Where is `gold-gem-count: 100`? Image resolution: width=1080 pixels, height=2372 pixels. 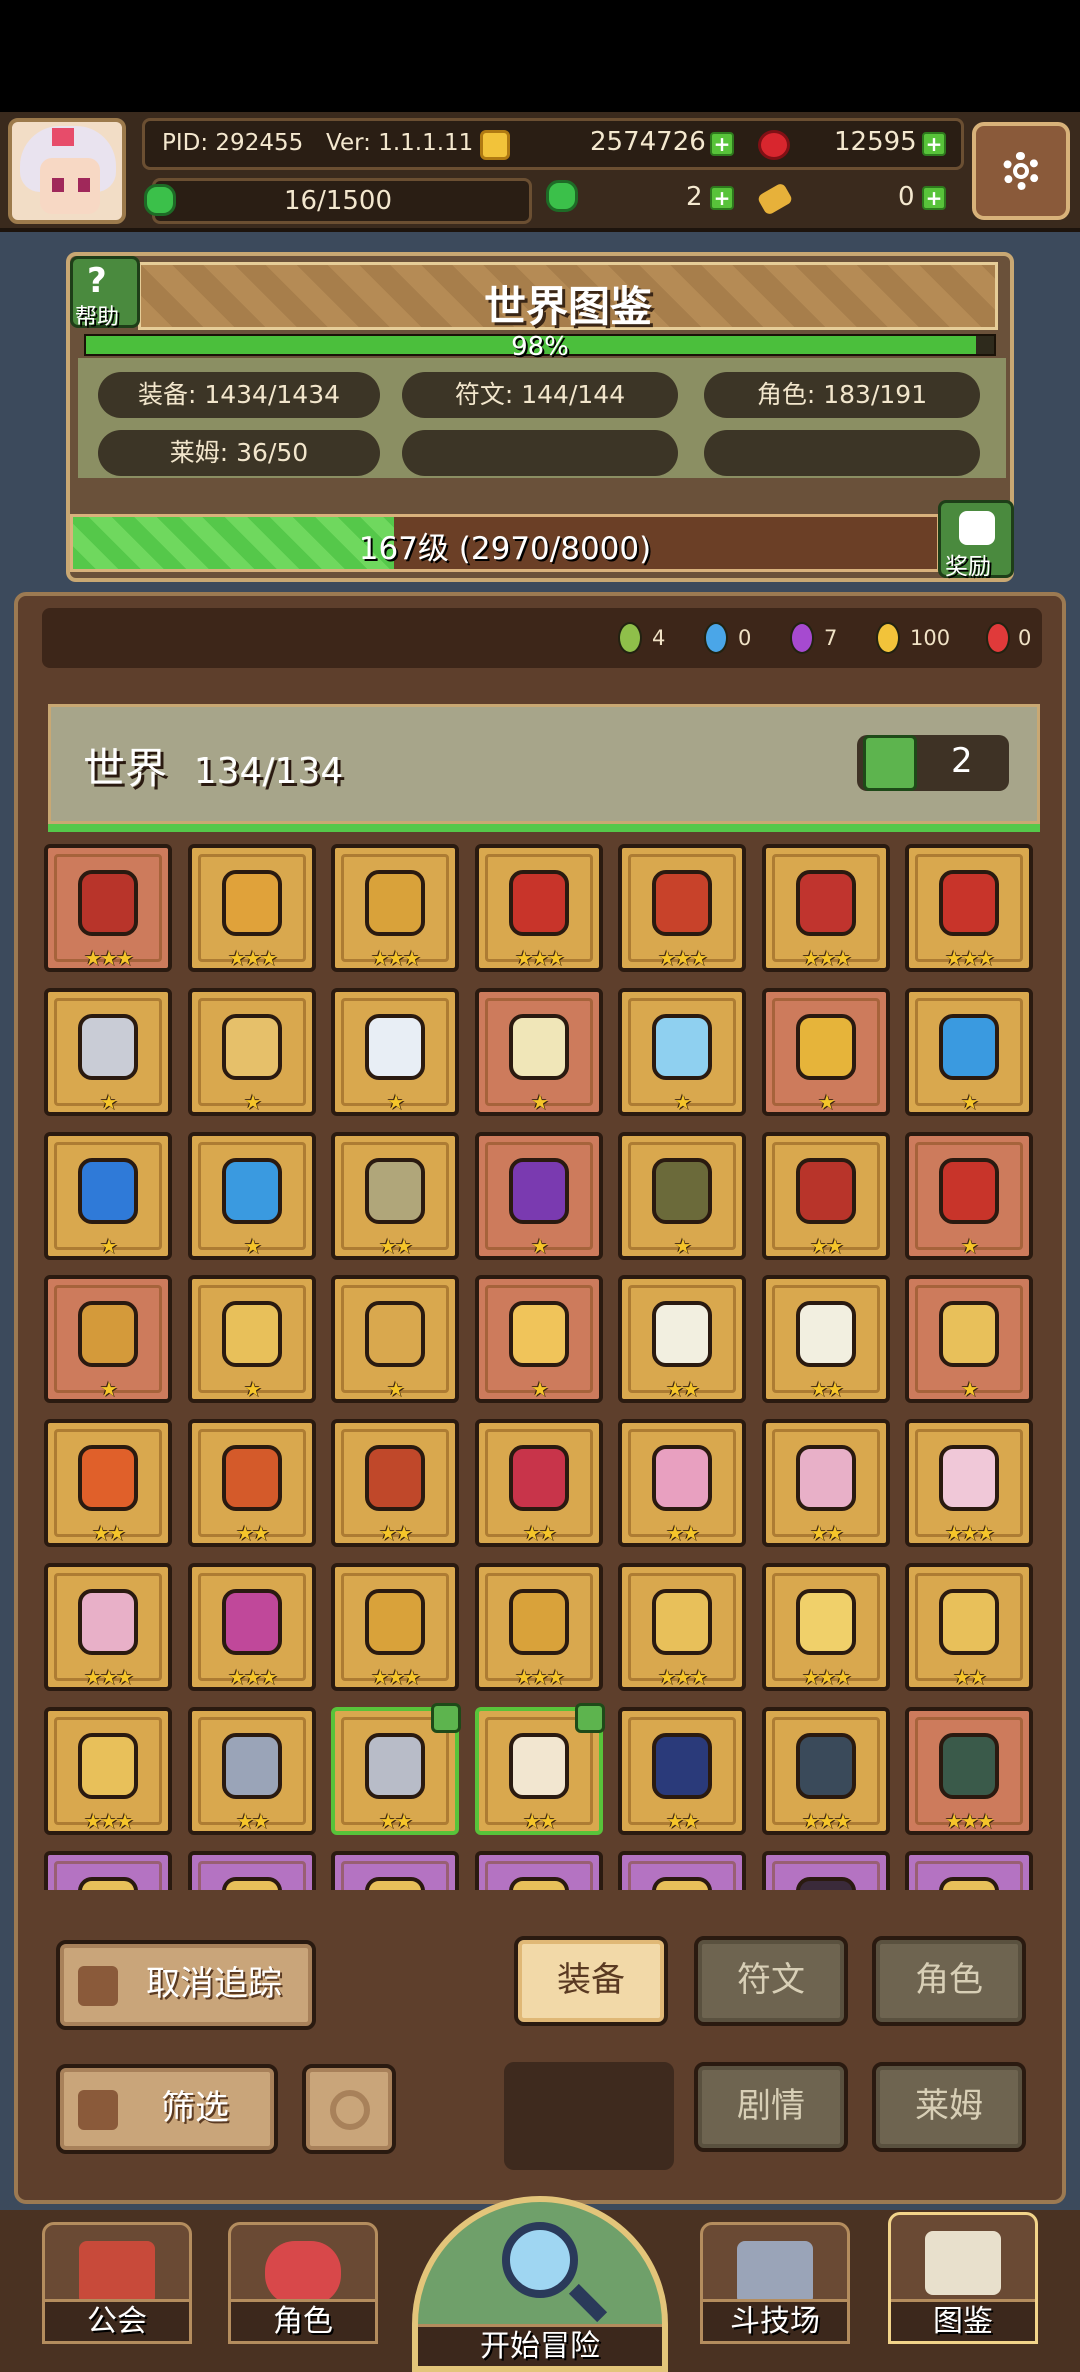
gold-gem-count: 100 is located at coordinates (930, 638).